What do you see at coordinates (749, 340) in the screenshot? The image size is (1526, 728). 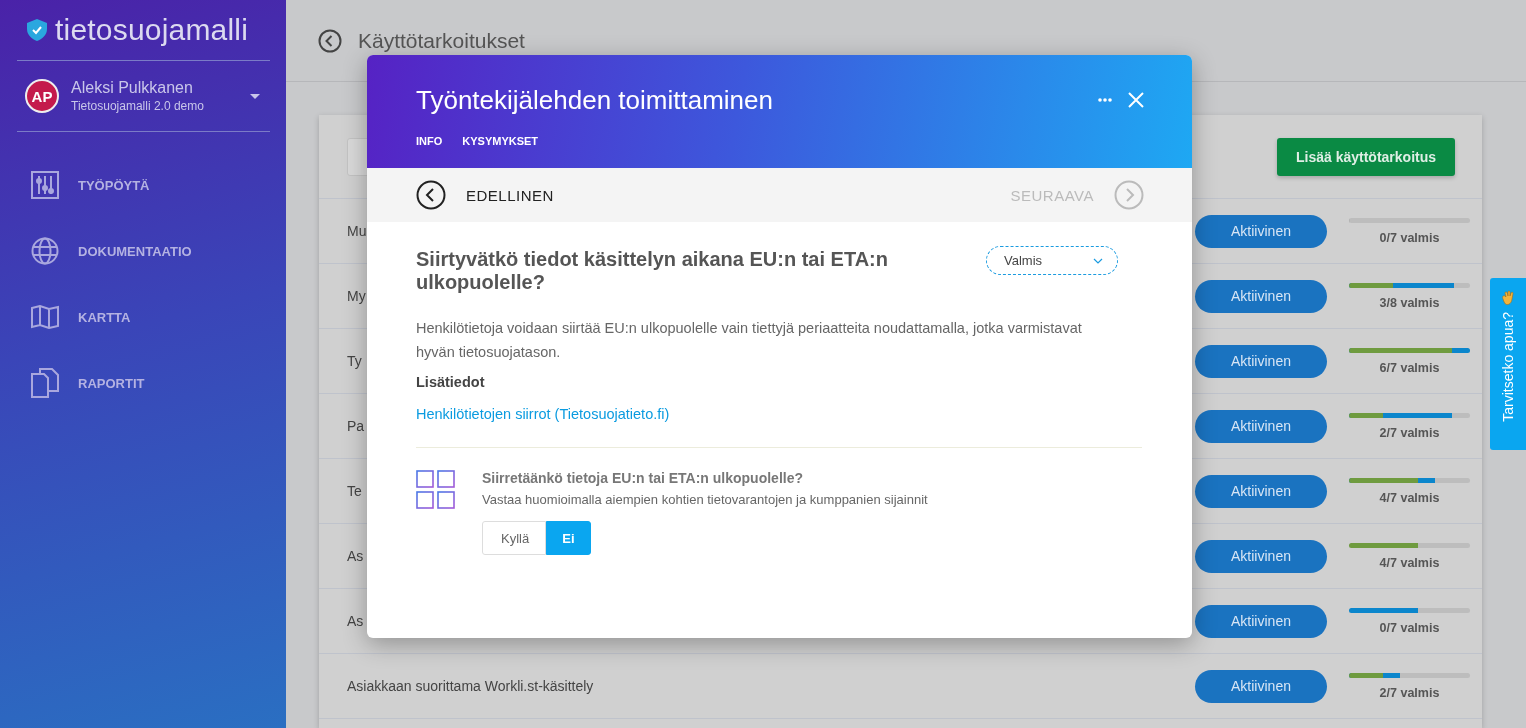 I see `description-text: Henkilötietoja voidaan siirtää EU:n ulkopuolelle vain tiettyjä periaatteita noudattamalla, jotka varmistavat hyvän tietosuojatason.` at bounding box center [749, 340].